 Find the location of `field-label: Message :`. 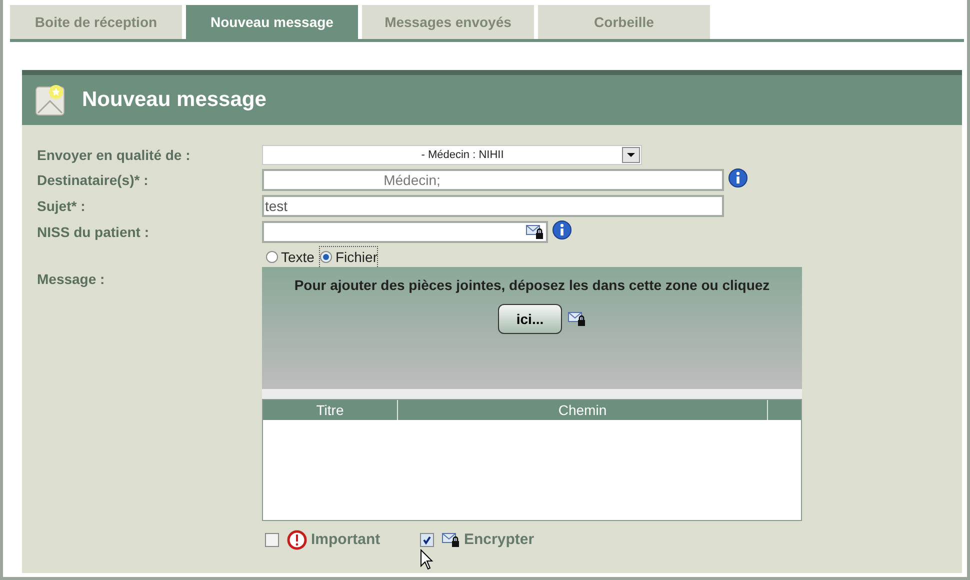

field-label: Message : is located at coordinates (71, 279).